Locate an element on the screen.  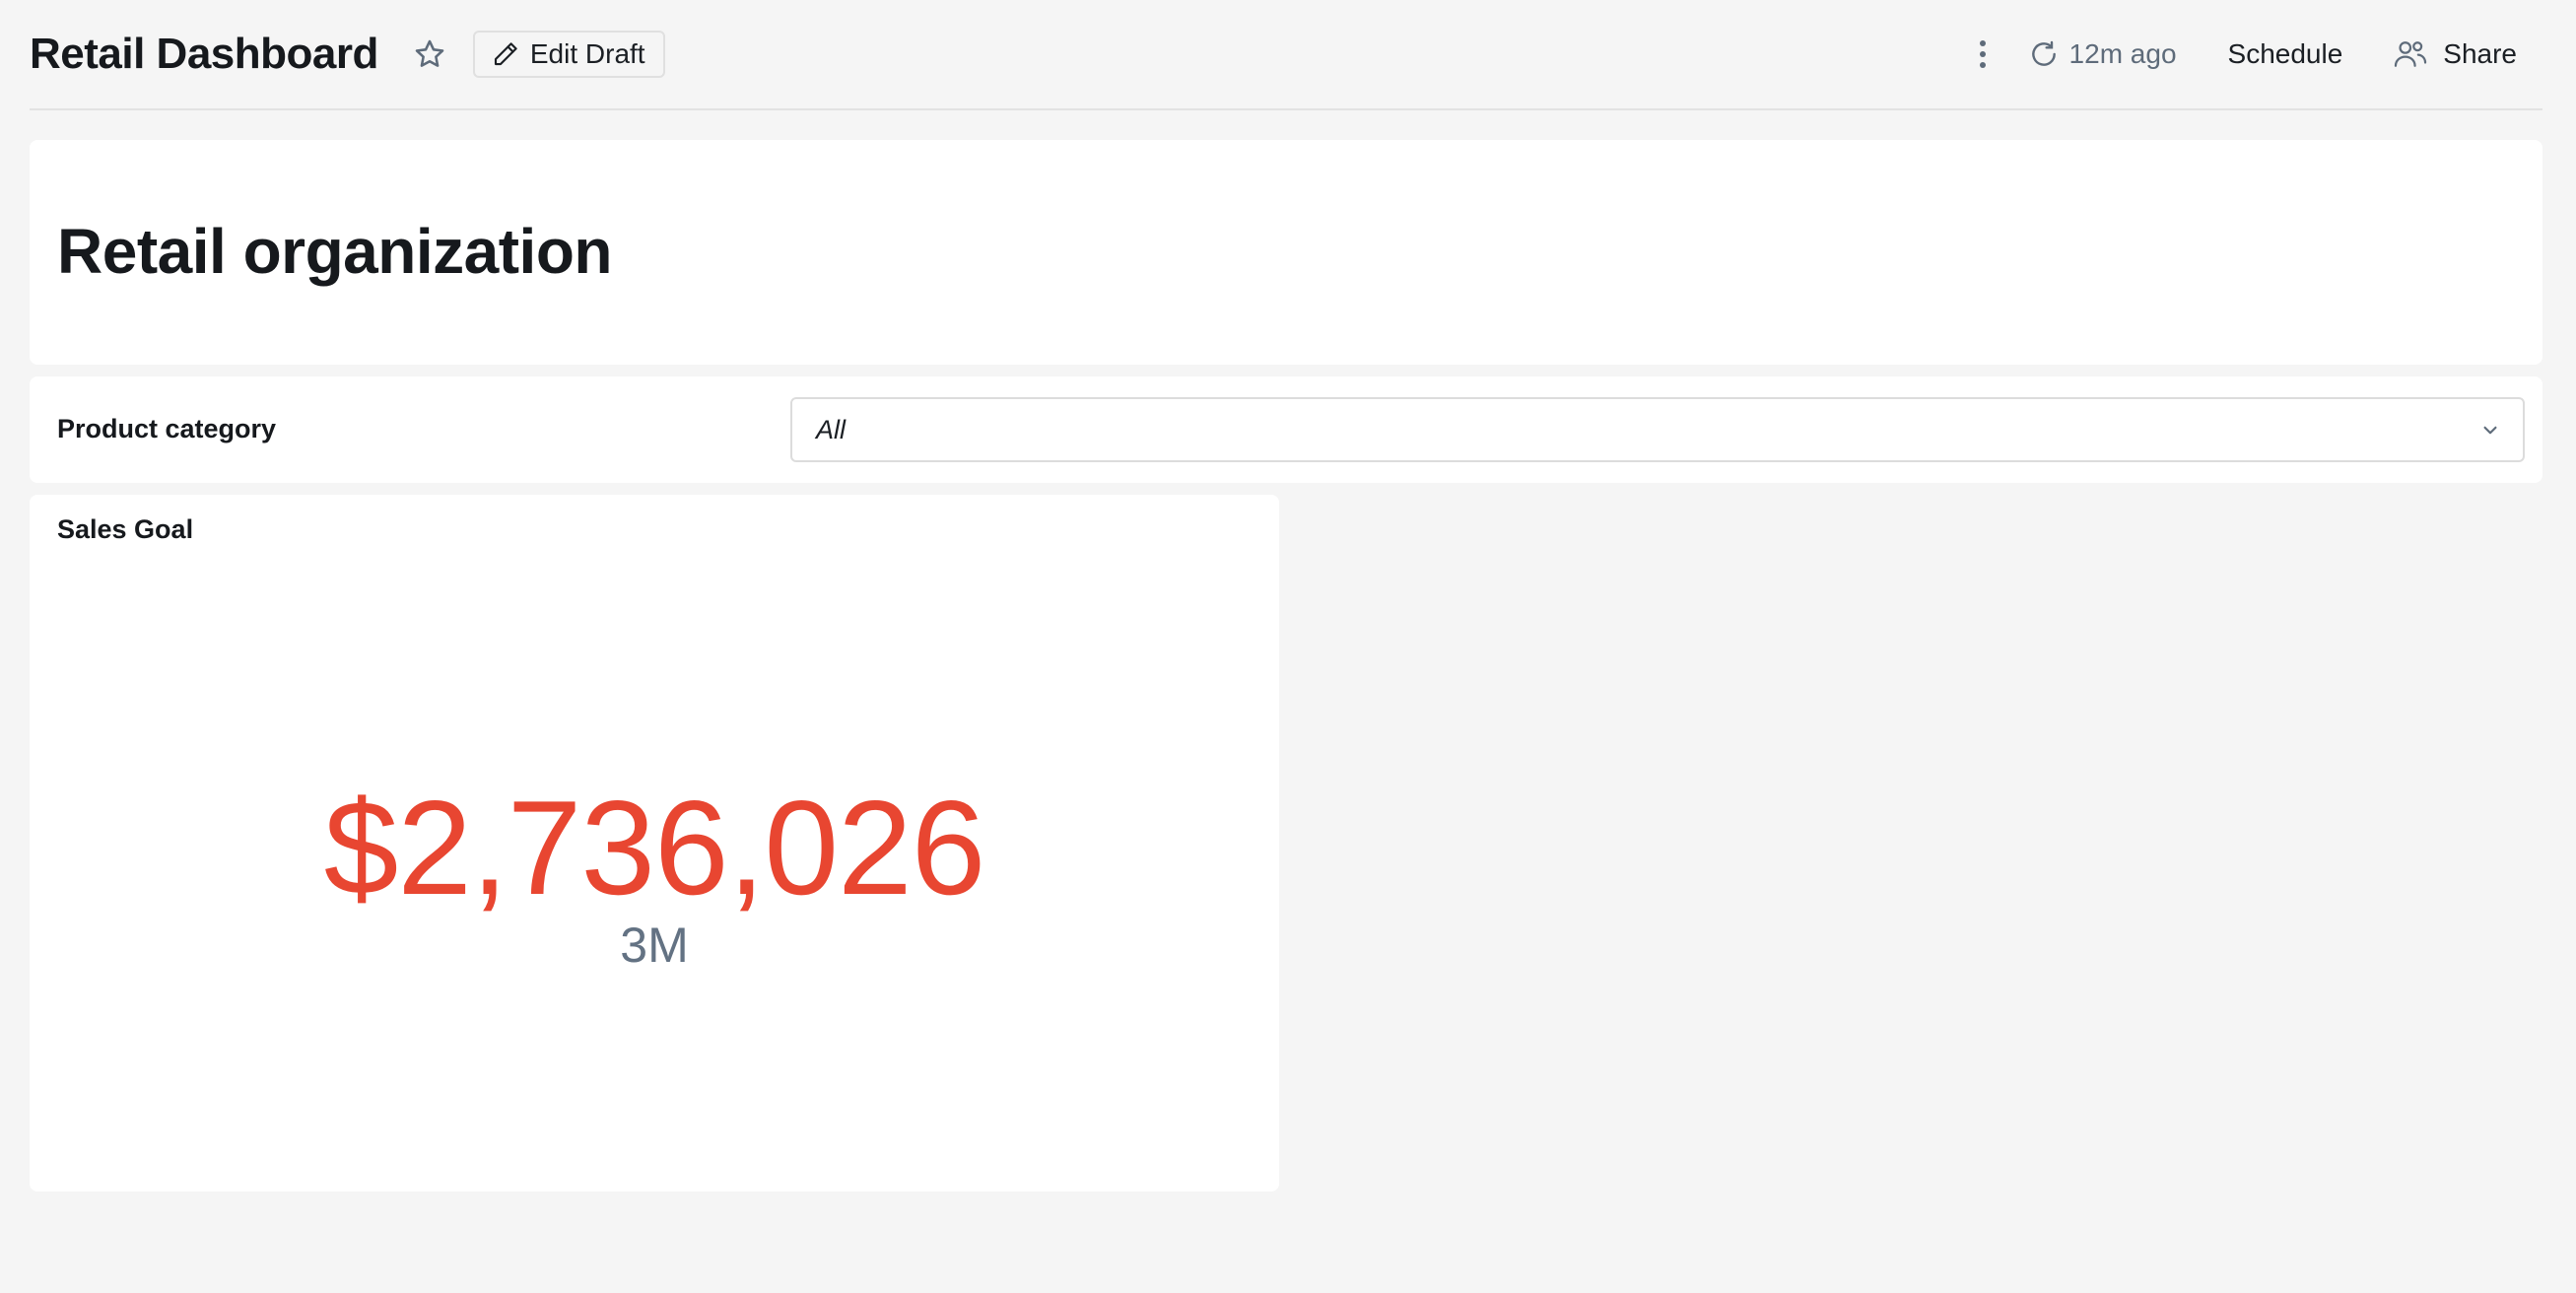
edit-draft-button: Edit Draft is located at coordinates (568, 54).